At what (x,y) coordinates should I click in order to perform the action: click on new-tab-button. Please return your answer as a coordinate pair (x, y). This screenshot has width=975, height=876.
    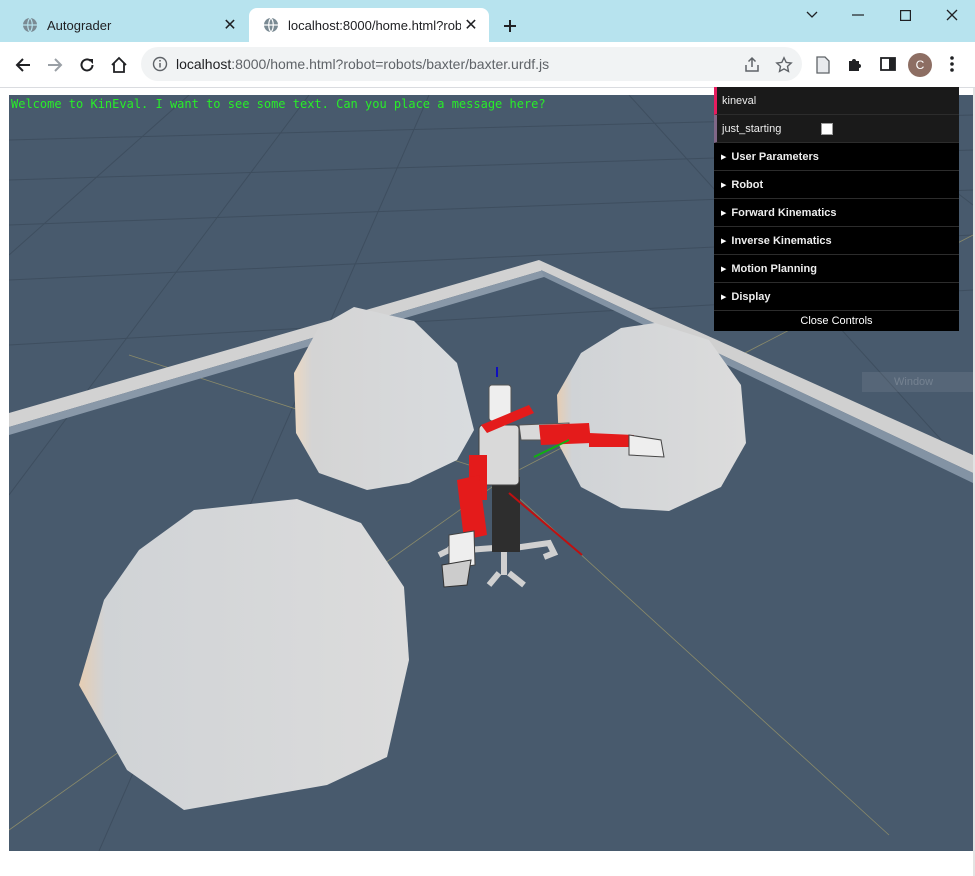
    Looking at the image, I should click on (510, 26).